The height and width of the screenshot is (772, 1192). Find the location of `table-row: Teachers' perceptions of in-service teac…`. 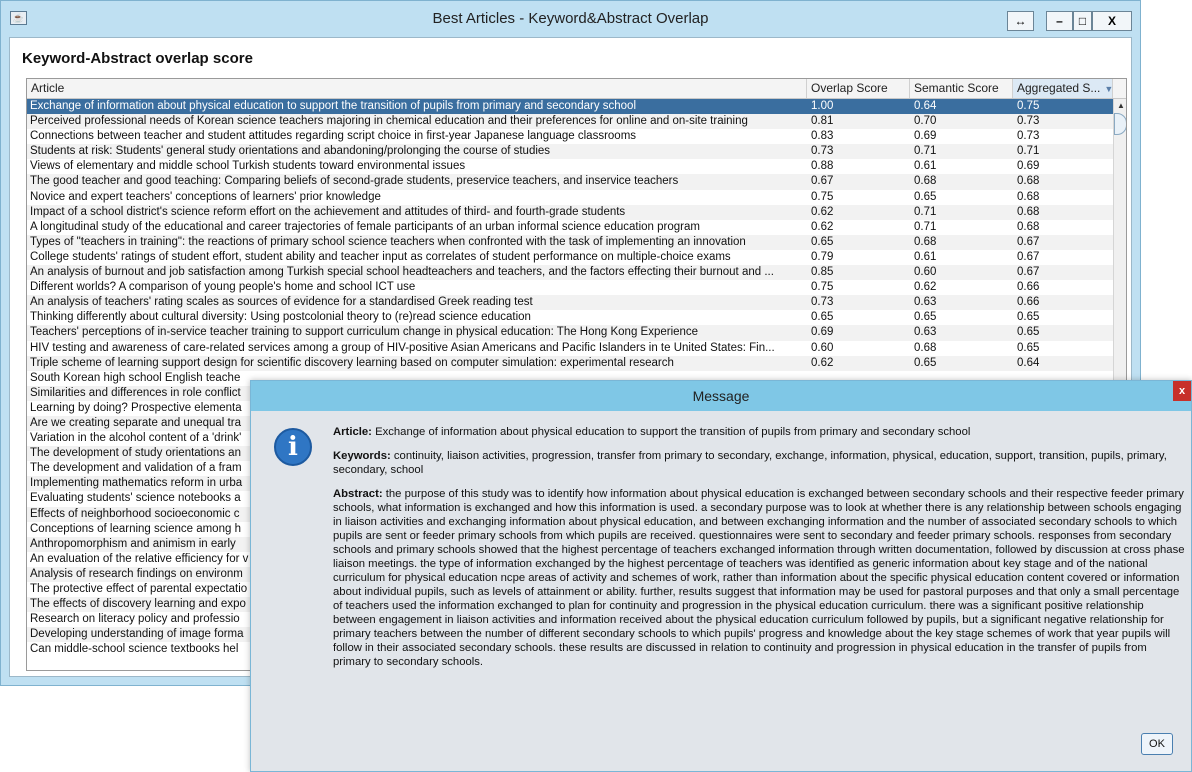

table-row: Teachers' perceptions of in-service teac… is located at coordinates (570, 333).